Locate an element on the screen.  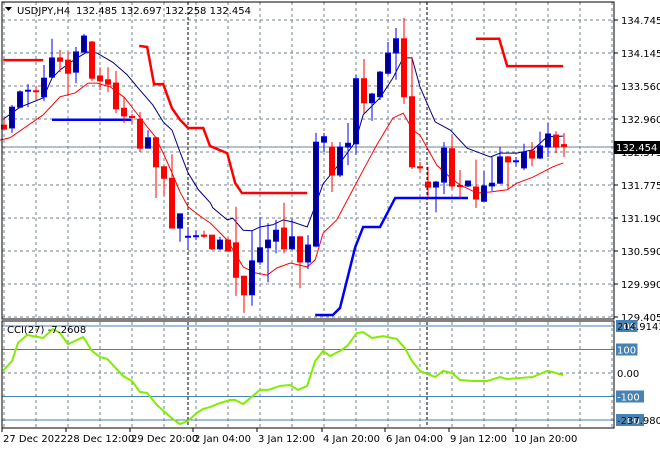
time-label: 29 Dec 20:00 is located at coordinates (164, 439).